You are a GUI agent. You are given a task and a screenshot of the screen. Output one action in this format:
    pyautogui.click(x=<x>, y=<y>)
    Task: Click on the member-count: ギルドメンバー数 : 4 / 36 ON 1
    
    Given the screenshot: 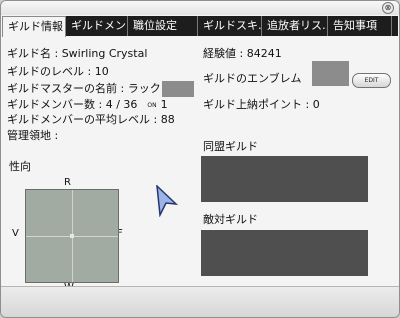 What is the action you would take?
    pyautogui.click(x=87, y=105)
    